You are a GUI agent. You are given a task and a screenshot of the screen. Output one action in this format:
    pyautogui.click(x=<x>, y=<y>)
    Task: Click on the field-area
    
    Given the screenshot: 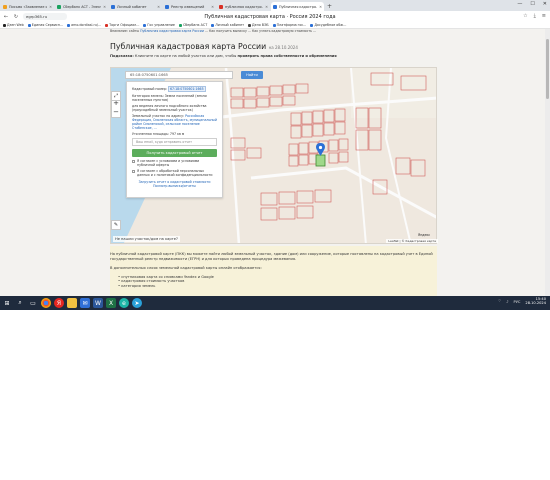 What is the action you would take?
    pyautogui.click(x=393, y=93)
    